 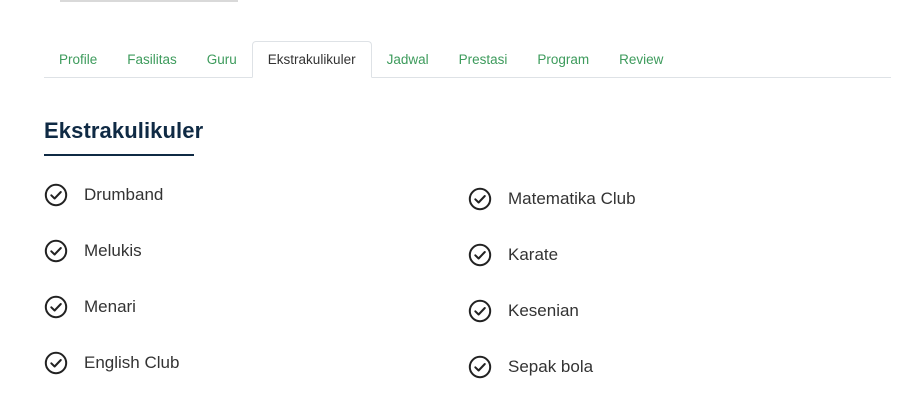 I want to click on list-item-label: Sepak bola, so click(x=551, y=366).